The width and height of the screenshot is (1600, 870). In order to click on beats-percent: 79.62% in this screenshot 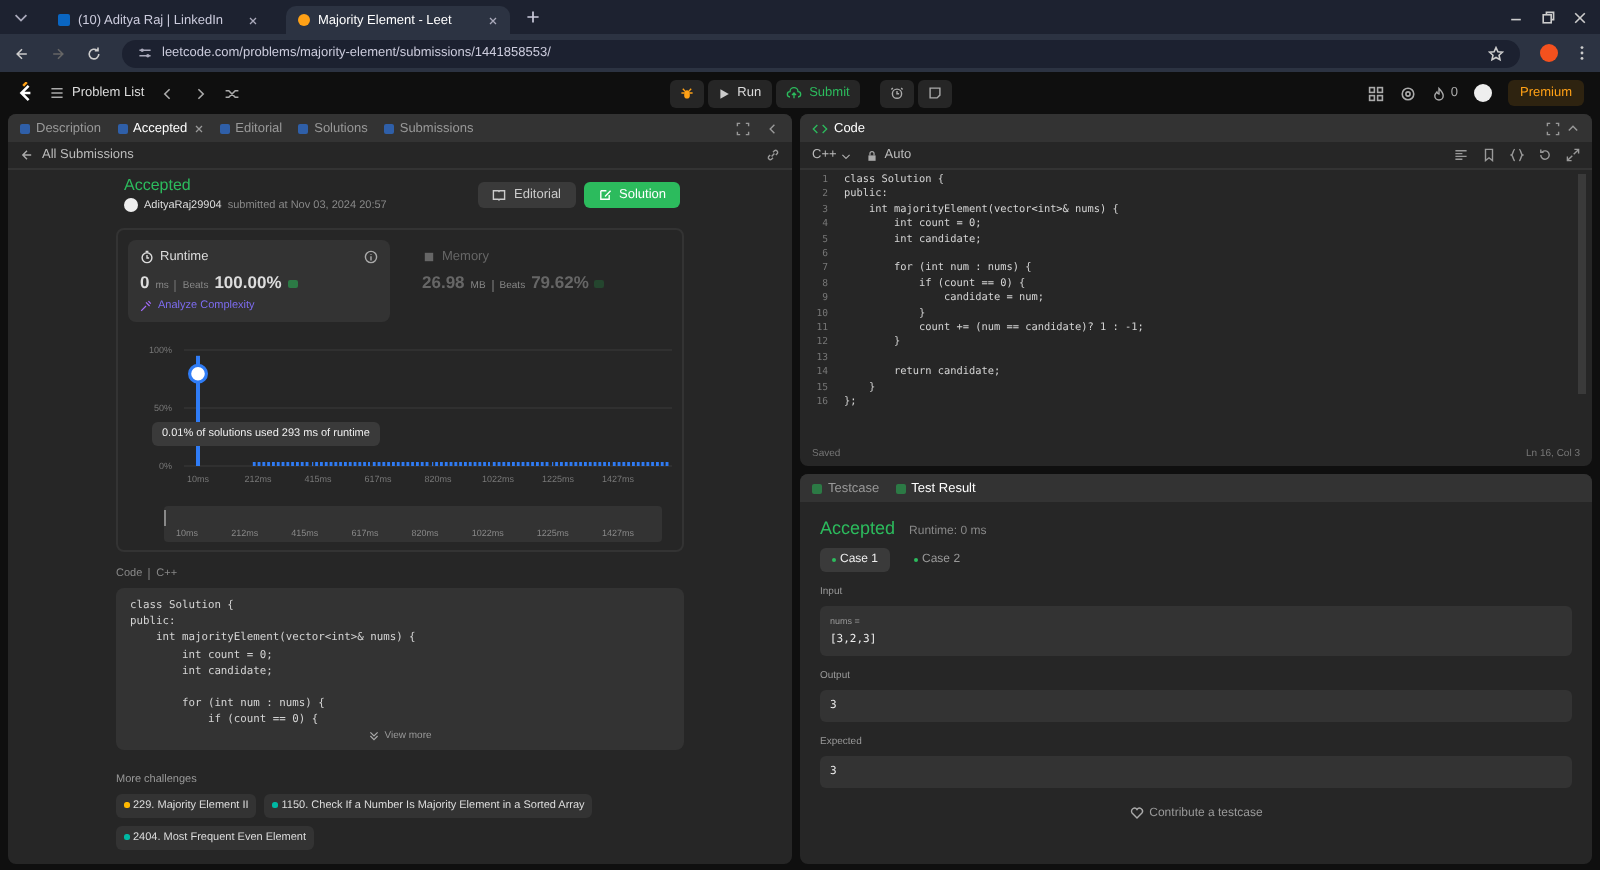, I will do `click(560, 282)`.